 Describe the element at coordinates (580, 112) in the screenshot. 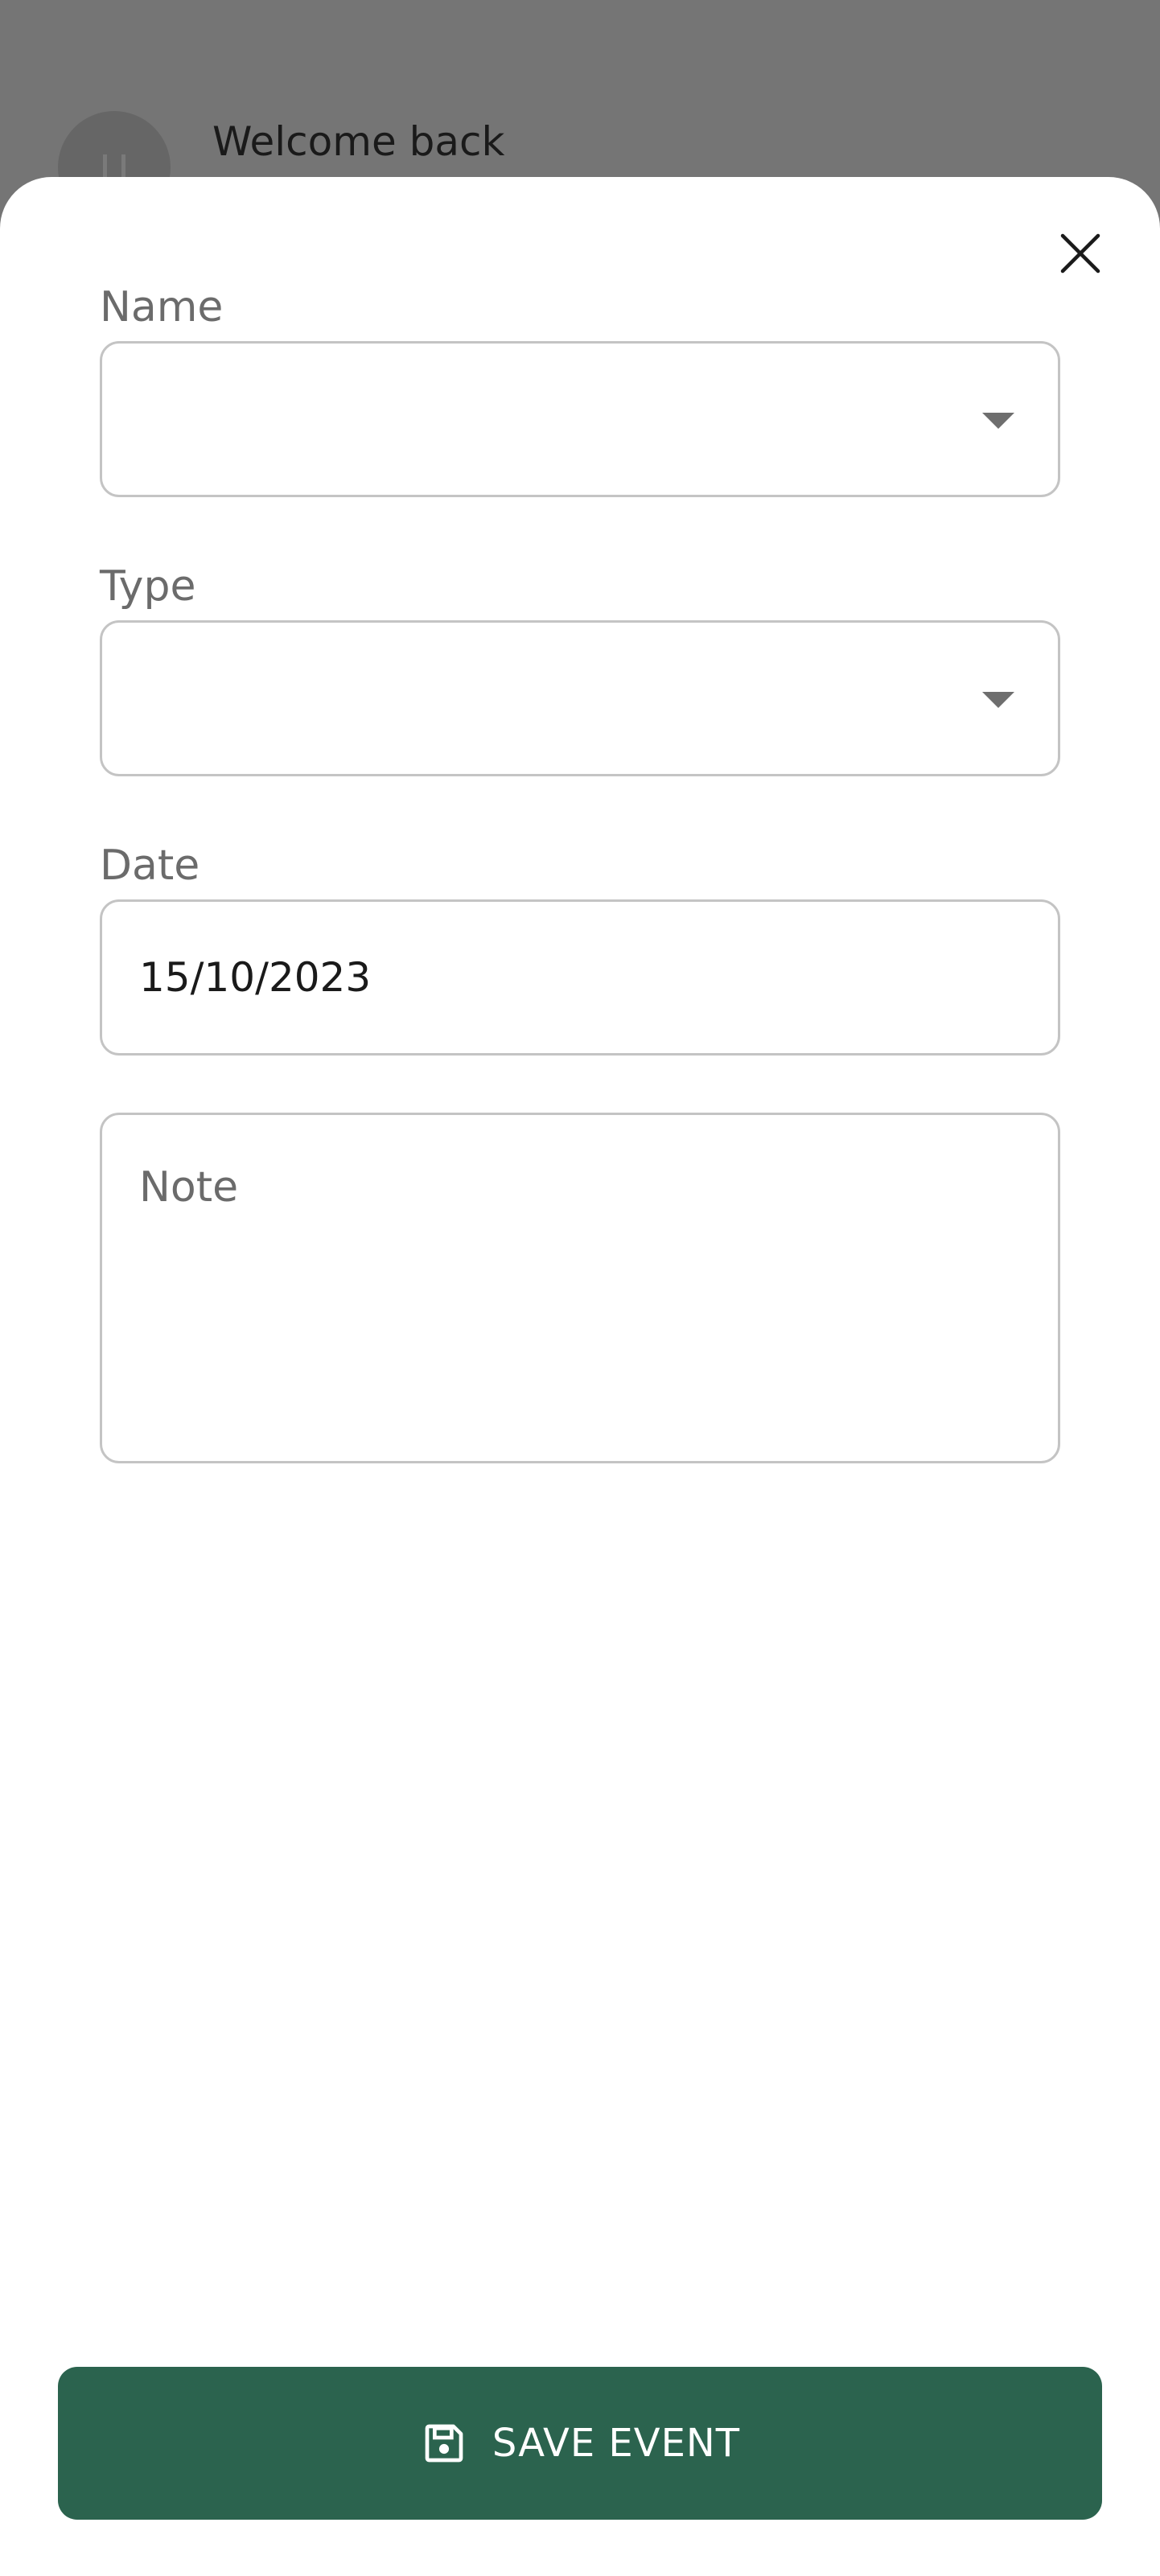

I see `backdrop-header: Welcome back` at that location.